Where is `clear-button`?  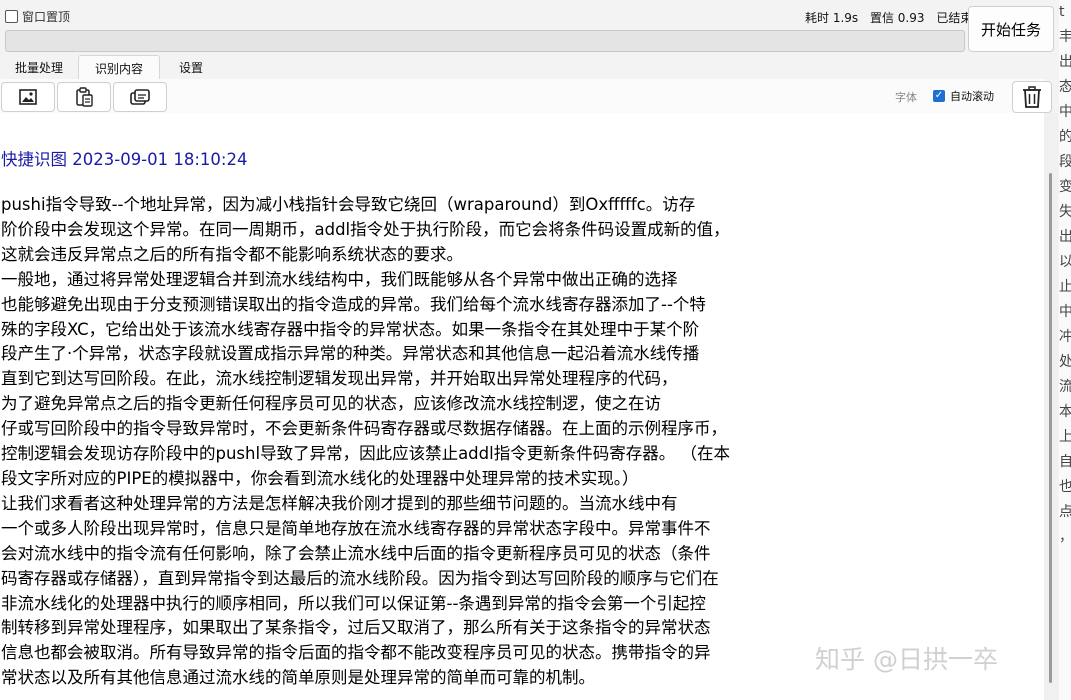 clear-button is located at coordinates (1032, 97).